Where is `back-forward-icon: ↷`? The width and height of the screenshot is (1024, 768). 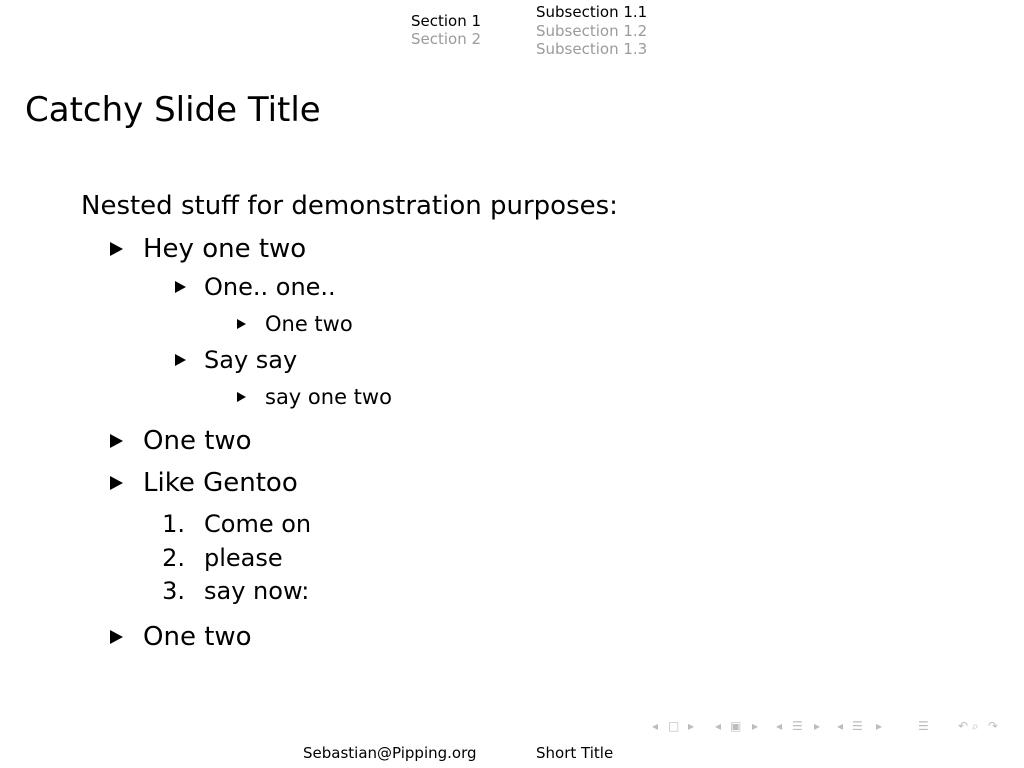 back-forward-icon: ↷ is located at coordinates (993, 726).